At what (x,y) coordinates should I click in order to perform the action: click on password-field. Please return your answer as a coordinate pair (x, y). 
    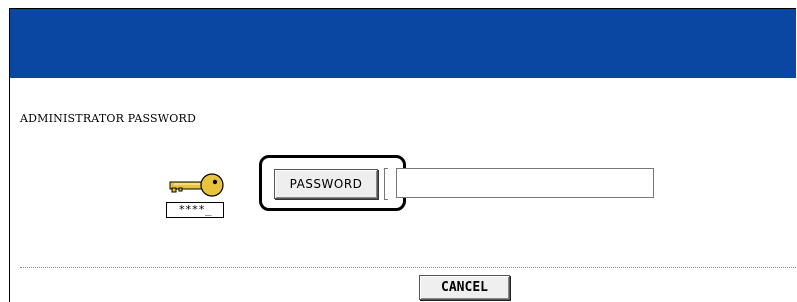
    Looking at the image, I should click on (525, 183).